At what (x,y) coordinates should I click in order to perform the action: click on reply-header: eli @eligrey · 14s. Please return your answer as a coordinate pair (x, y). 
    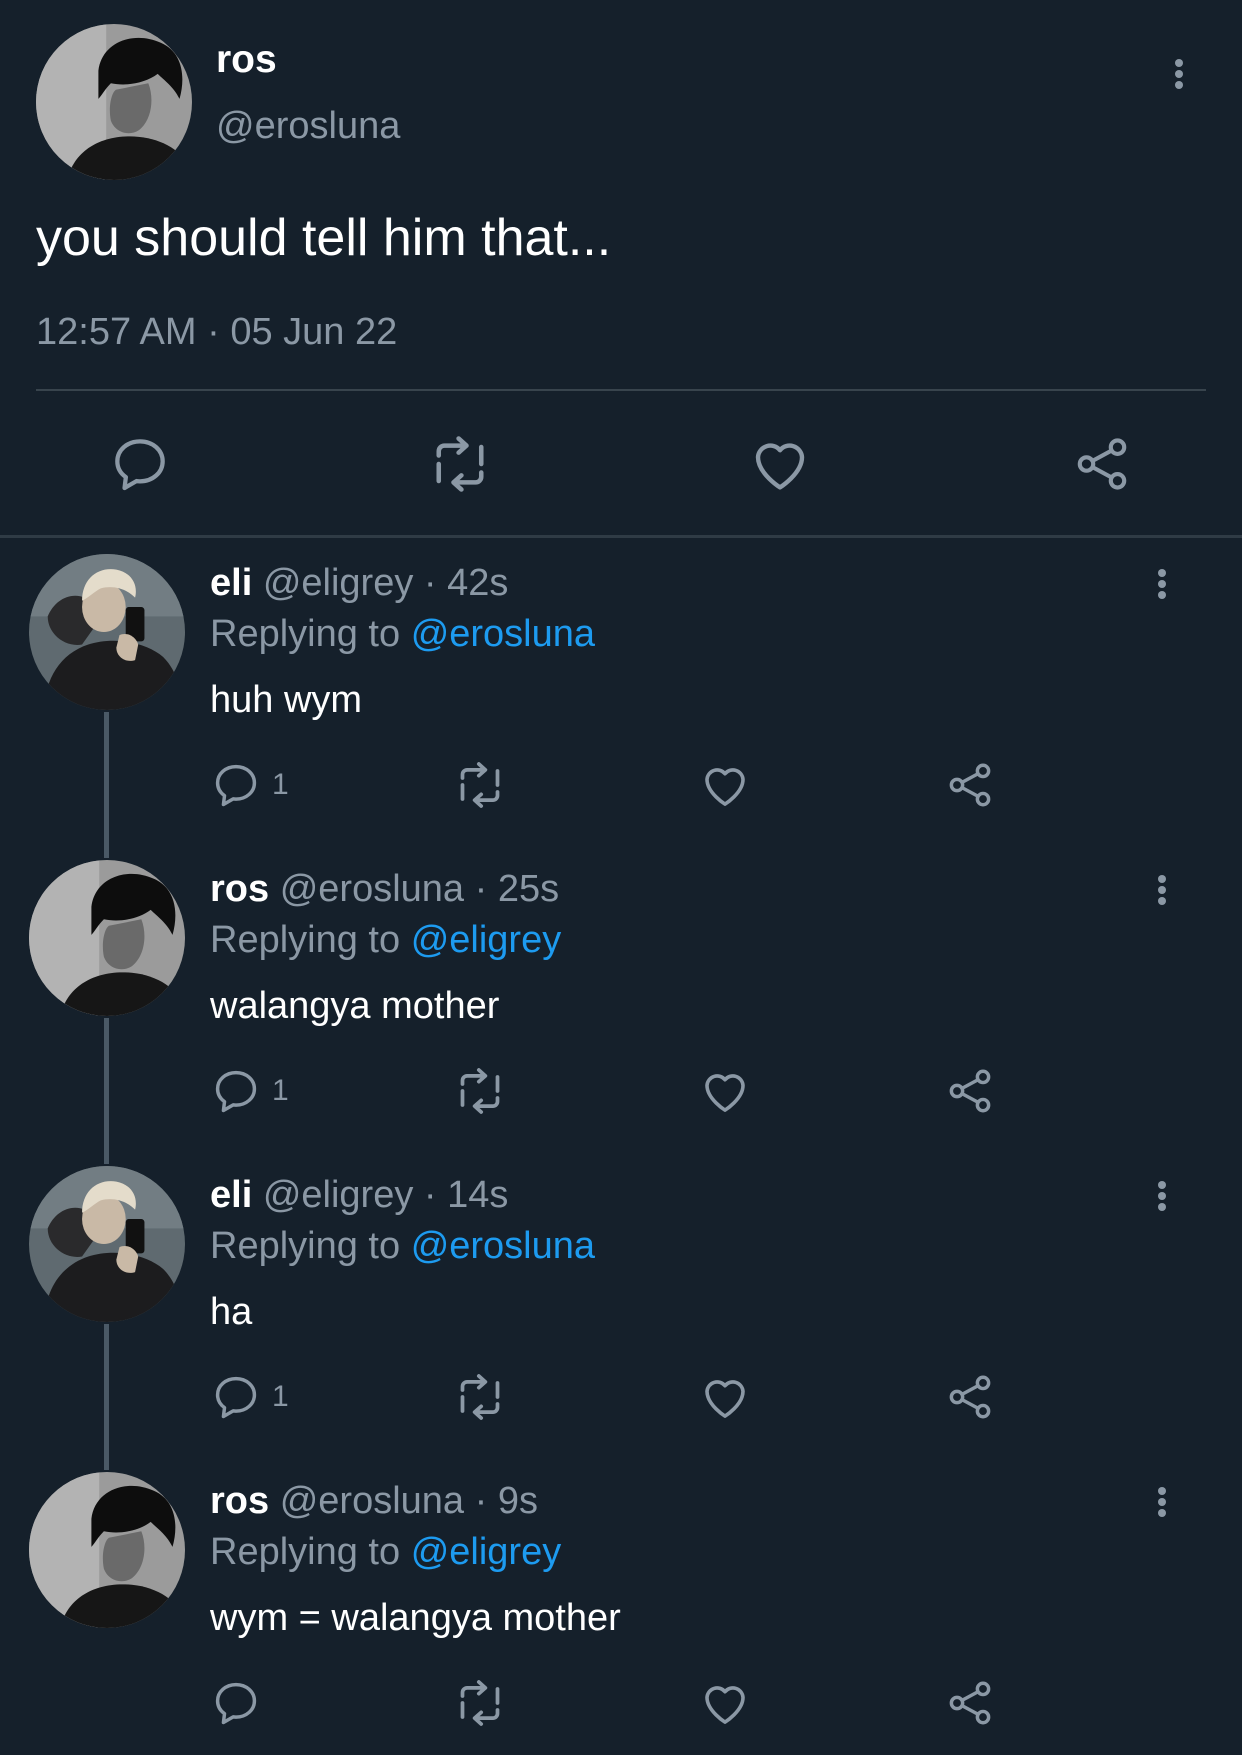
    Looking at the image, I should click on (359, 1195).